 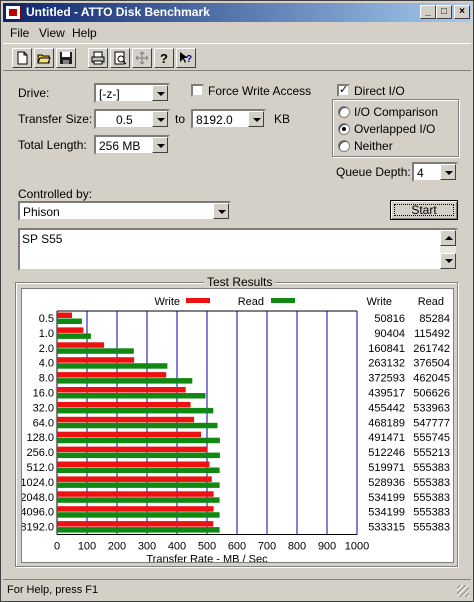 What do you see at coordinates (142, 58) in the screenshot?
I see `move-cross-icon` at bounding box center [142, 58].